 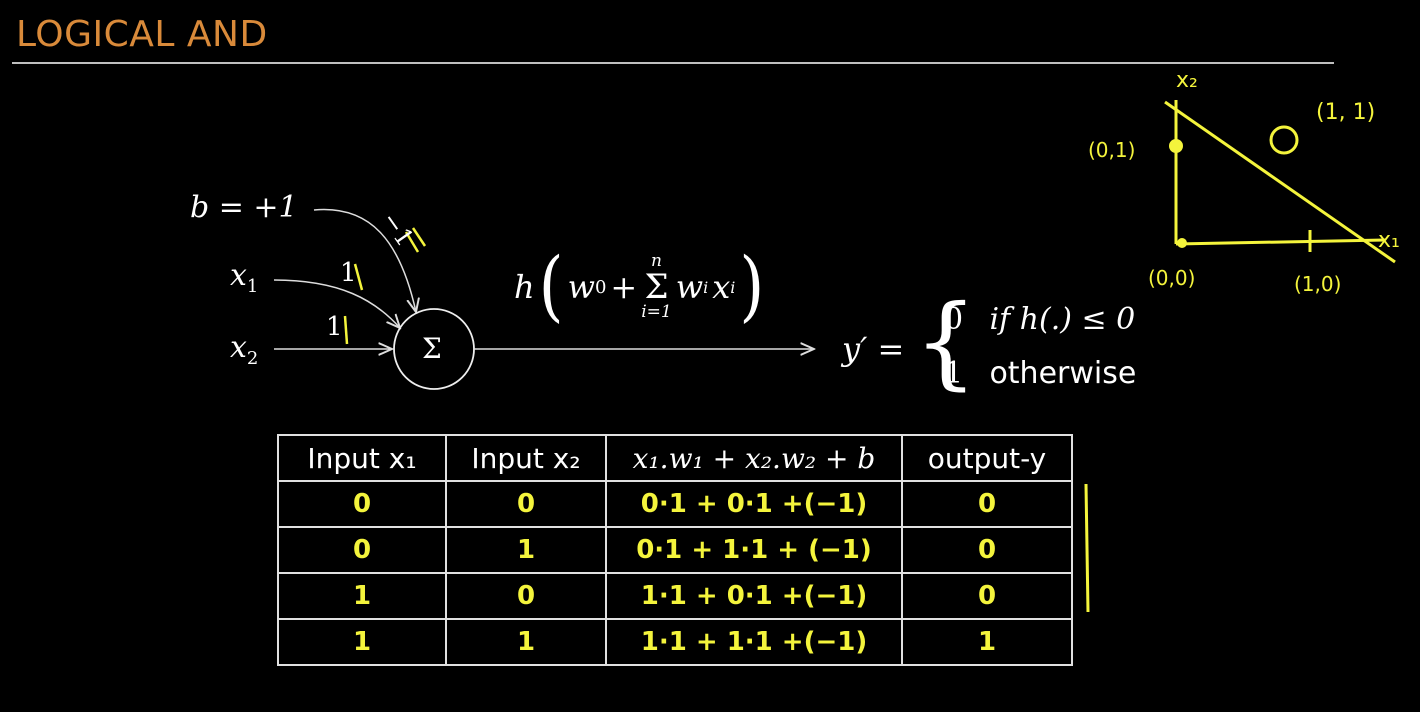 I want to click on plot-point-01: (0,1), so click(x=1112, y=150).